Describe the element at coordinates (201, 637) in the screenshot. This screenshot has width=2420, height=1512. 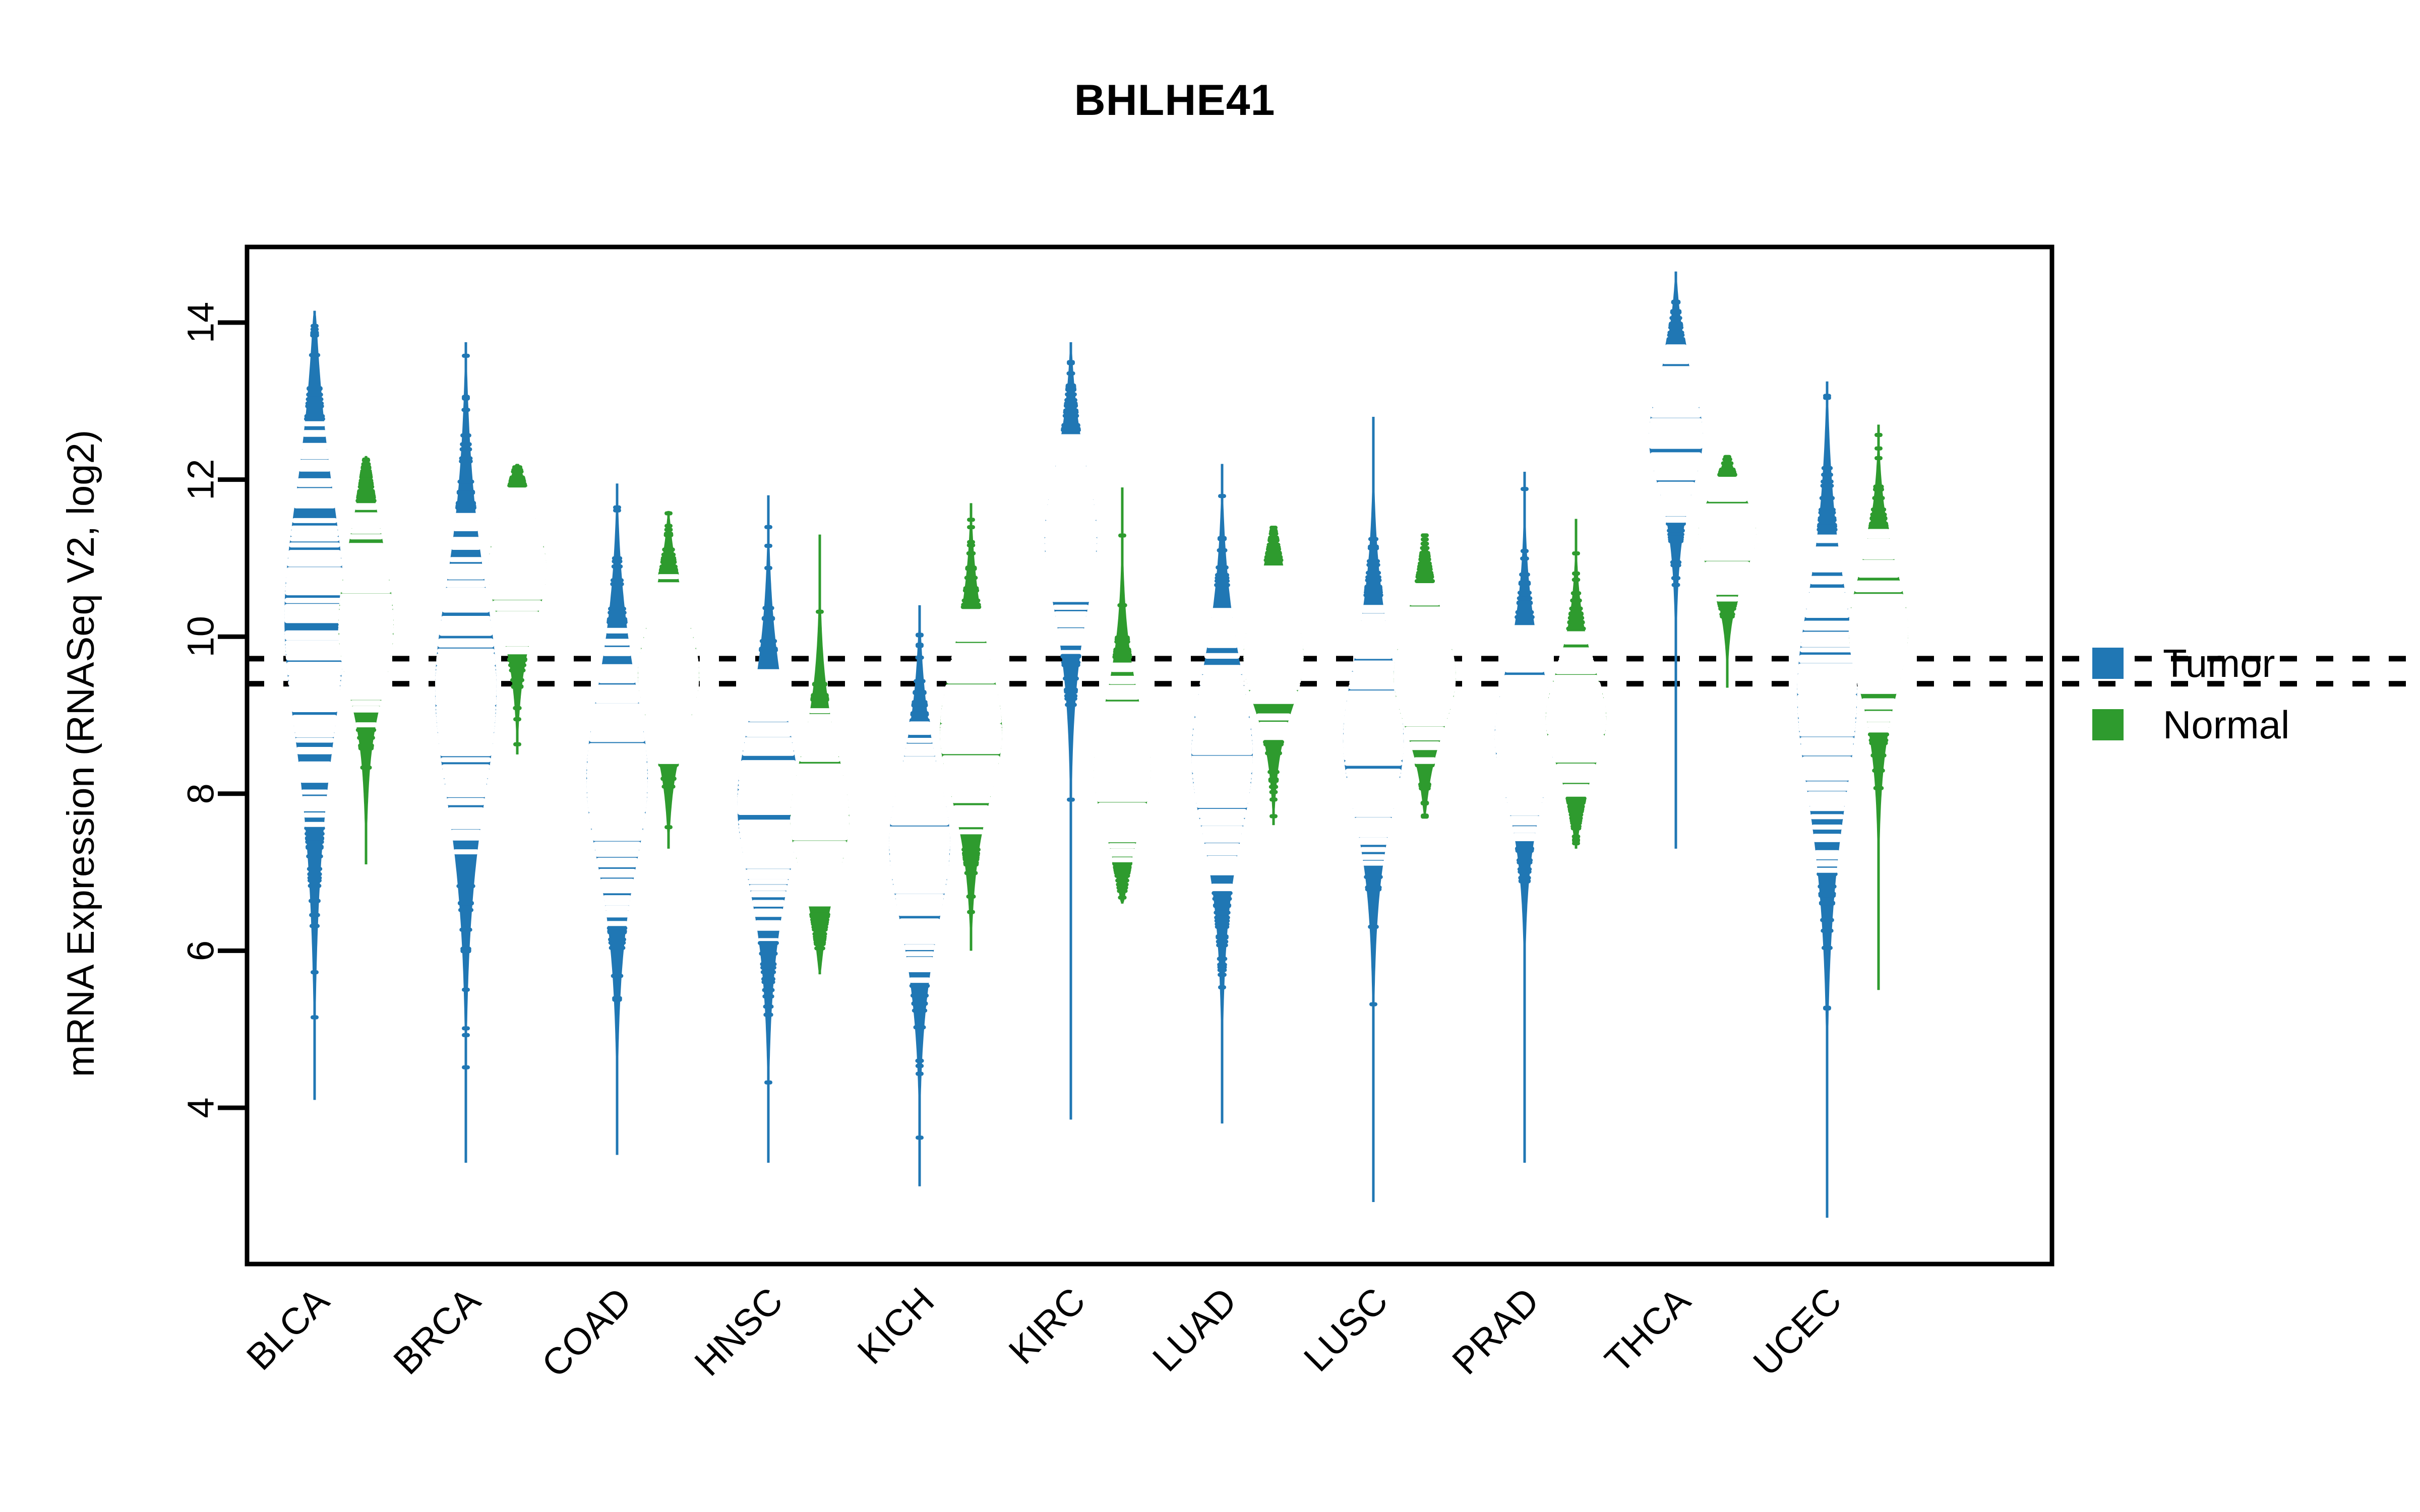
I see `y-axis-tick-label: 10` at that location.